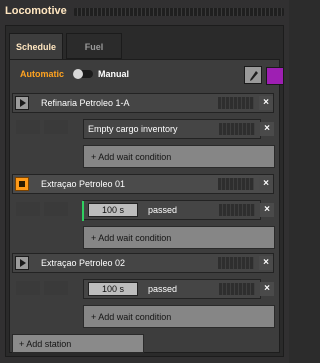 The image size is (320, 363). I want to click on progress-indicator, so click(83, 211).